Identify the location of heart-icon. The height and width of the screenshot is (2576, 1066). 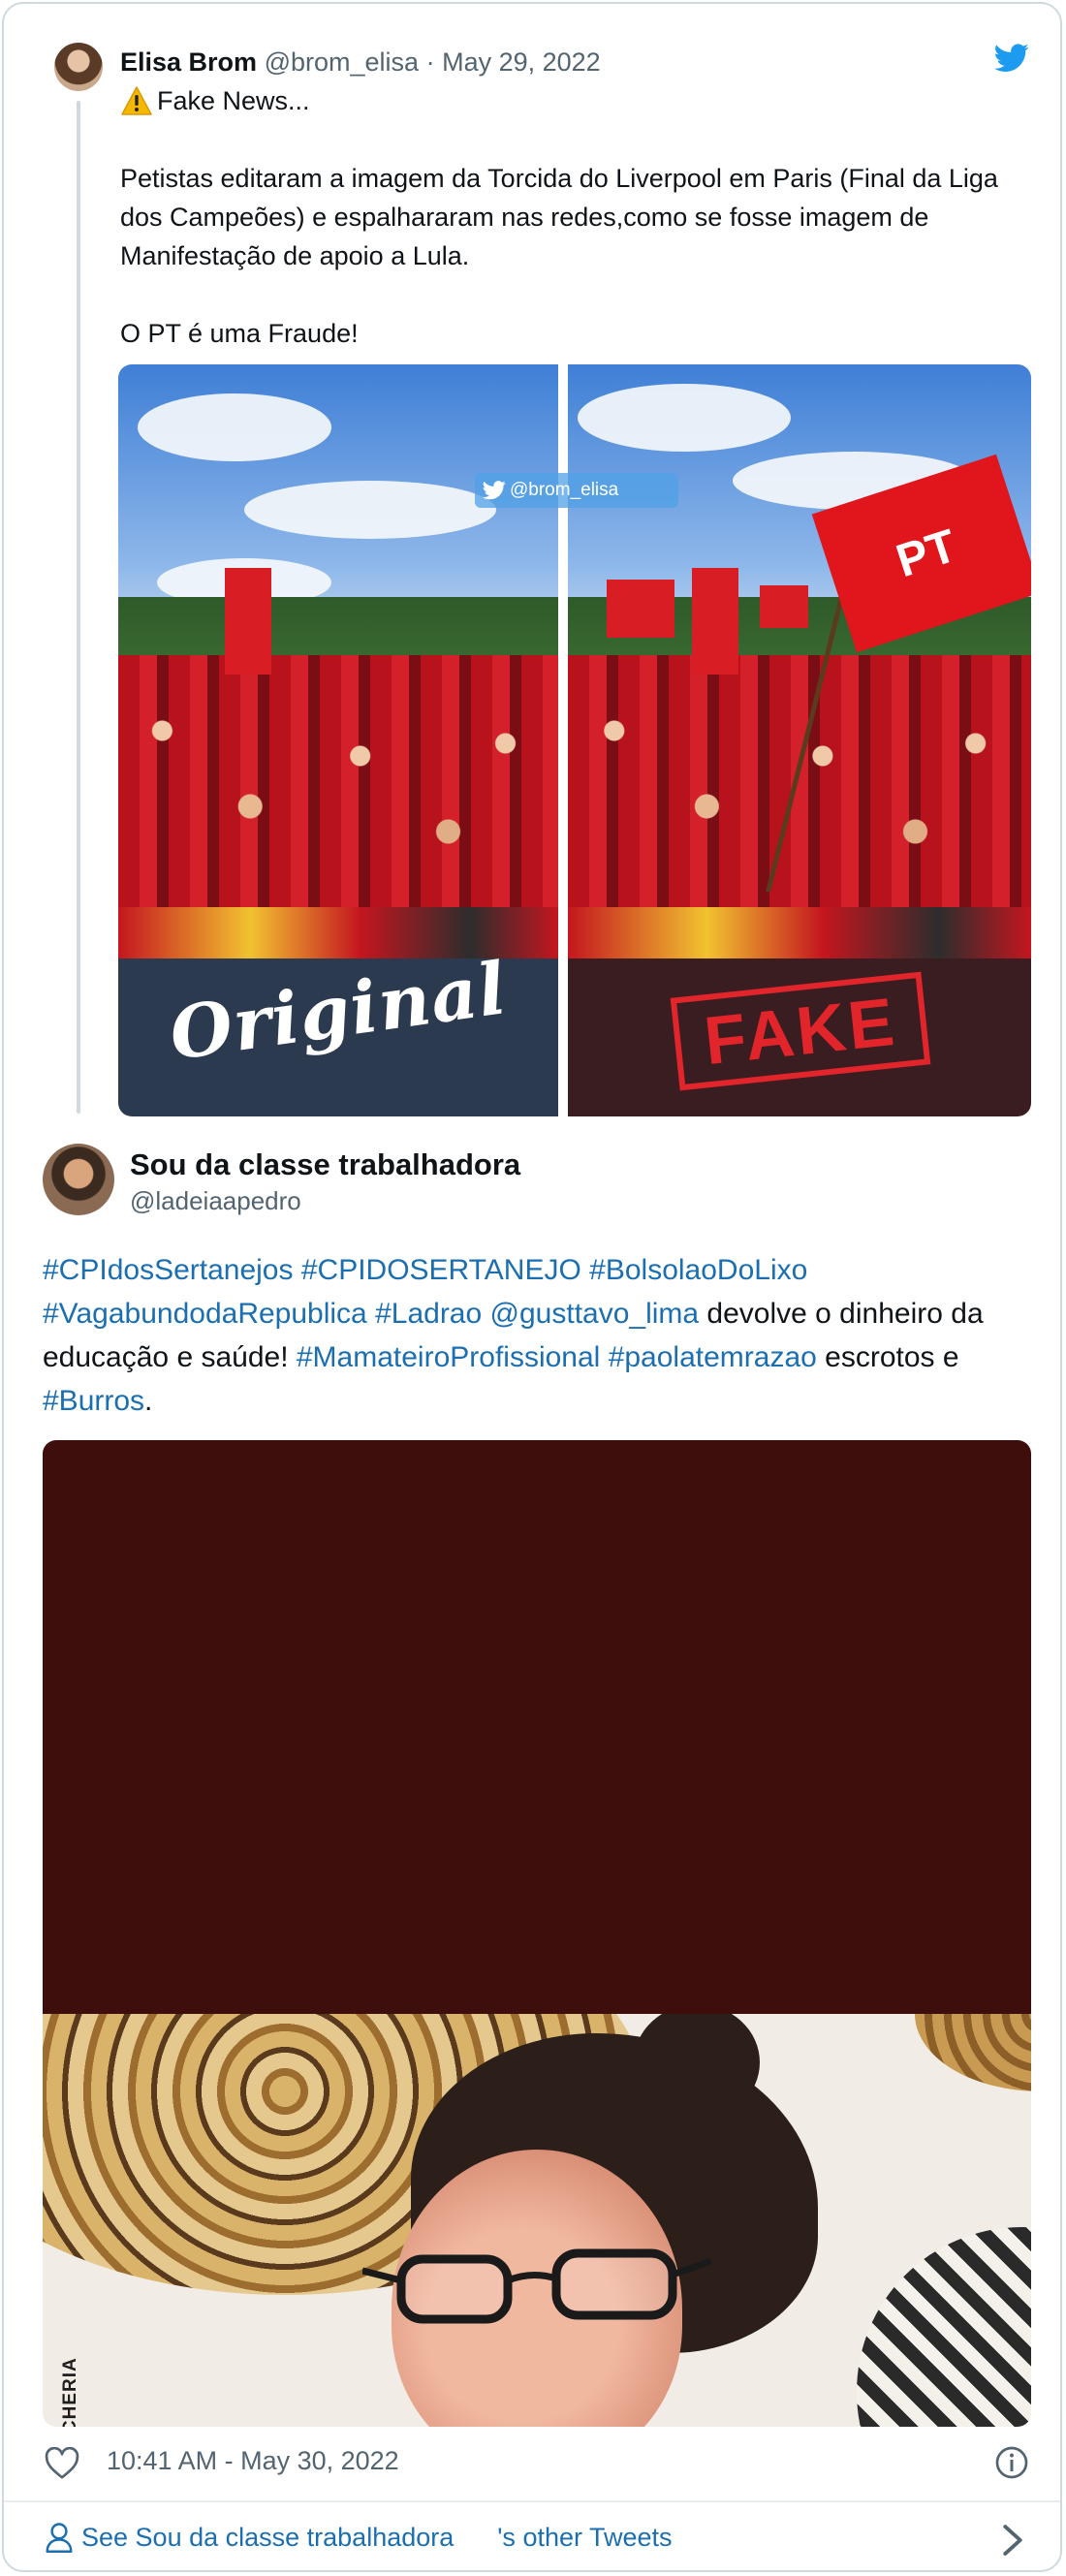
(62, 2463).